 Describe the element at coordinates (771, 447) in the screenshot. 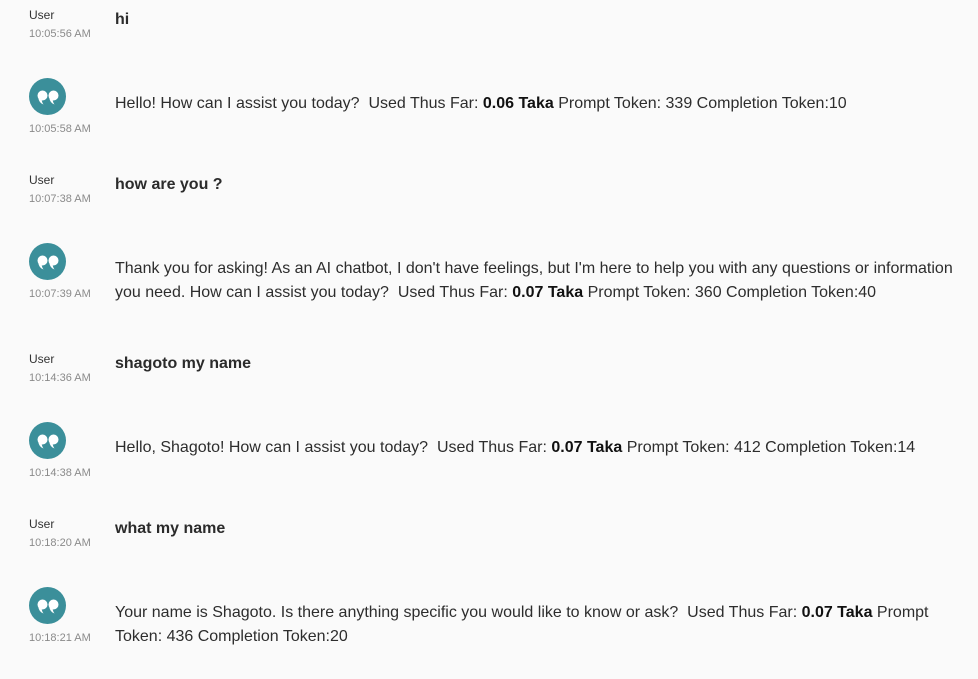

I see `token-usage: Prompt Token: 412 Completion Token:14` at that location.